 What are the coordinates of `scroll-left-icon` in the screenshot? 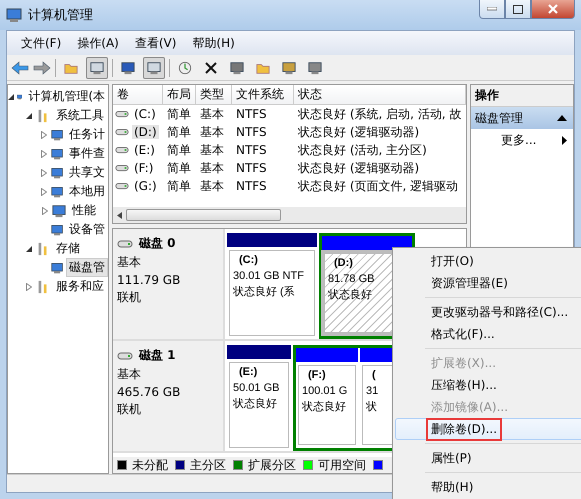 It's located at (119, 215).